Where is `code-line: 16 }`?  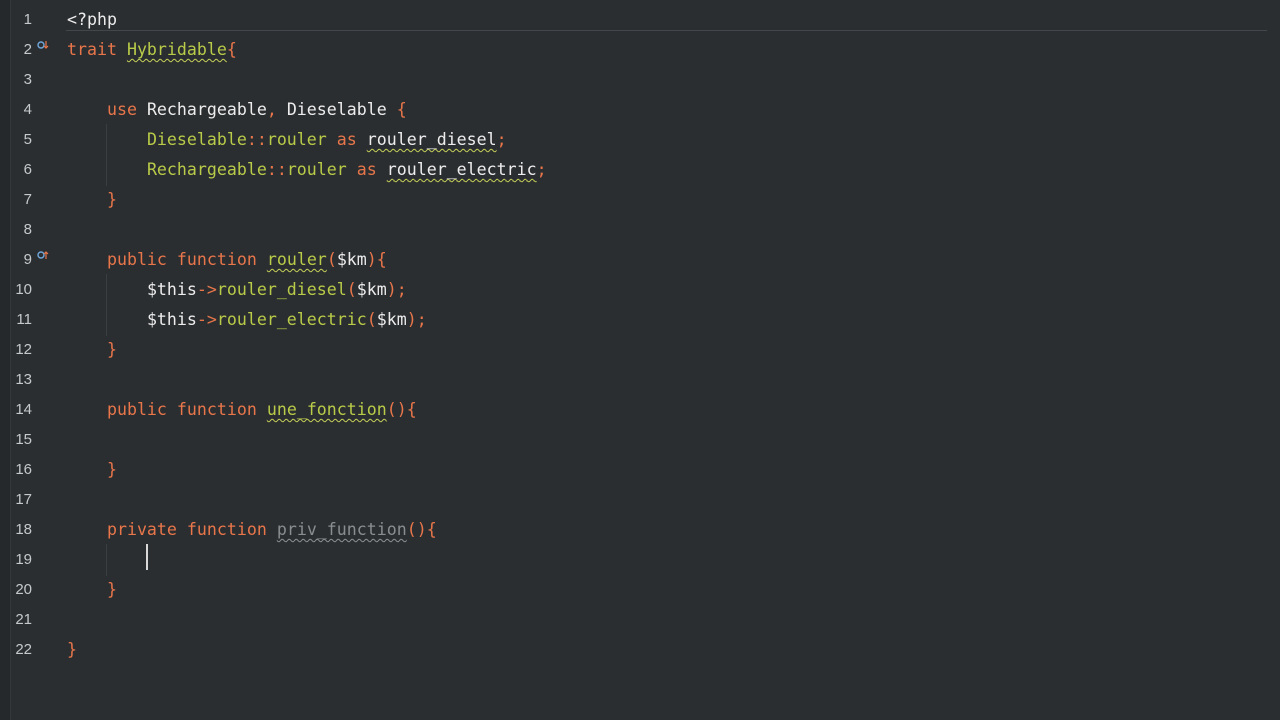 code-line: 16 } is located at coordinates (640, 470).